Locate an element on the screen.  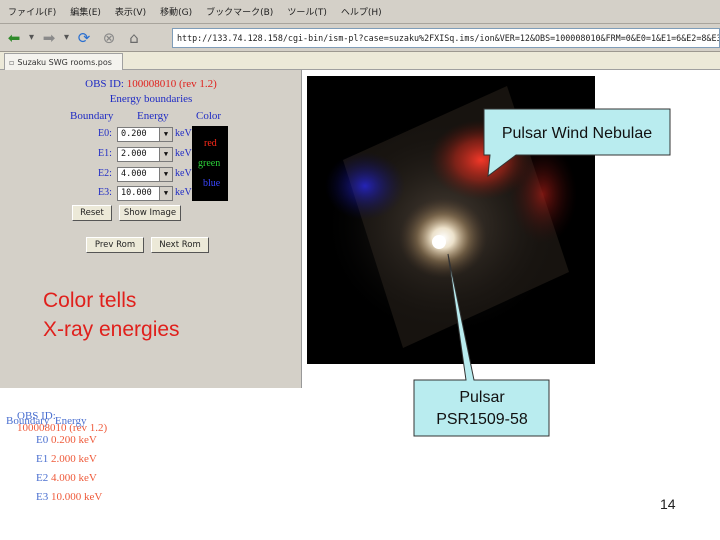
home-icon: ⌂ is located at coordinates (134, 38).